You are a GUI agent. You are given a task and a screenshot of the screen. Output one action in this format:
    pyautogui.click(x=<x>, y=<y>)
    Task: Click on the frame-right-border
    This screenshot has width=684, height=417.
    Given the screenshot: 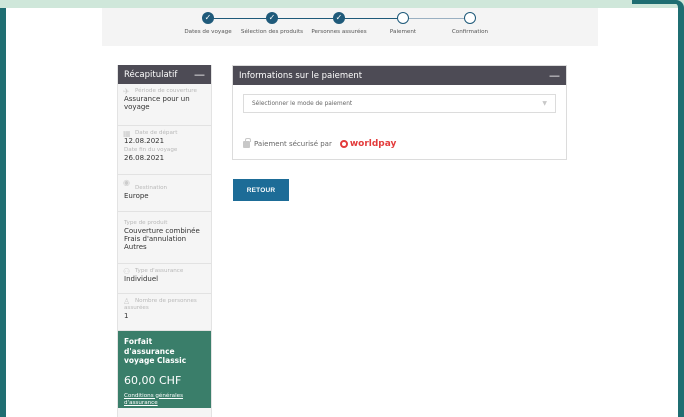 What is the action you would take?
    pyautogui.click(x=681, y=212)
    